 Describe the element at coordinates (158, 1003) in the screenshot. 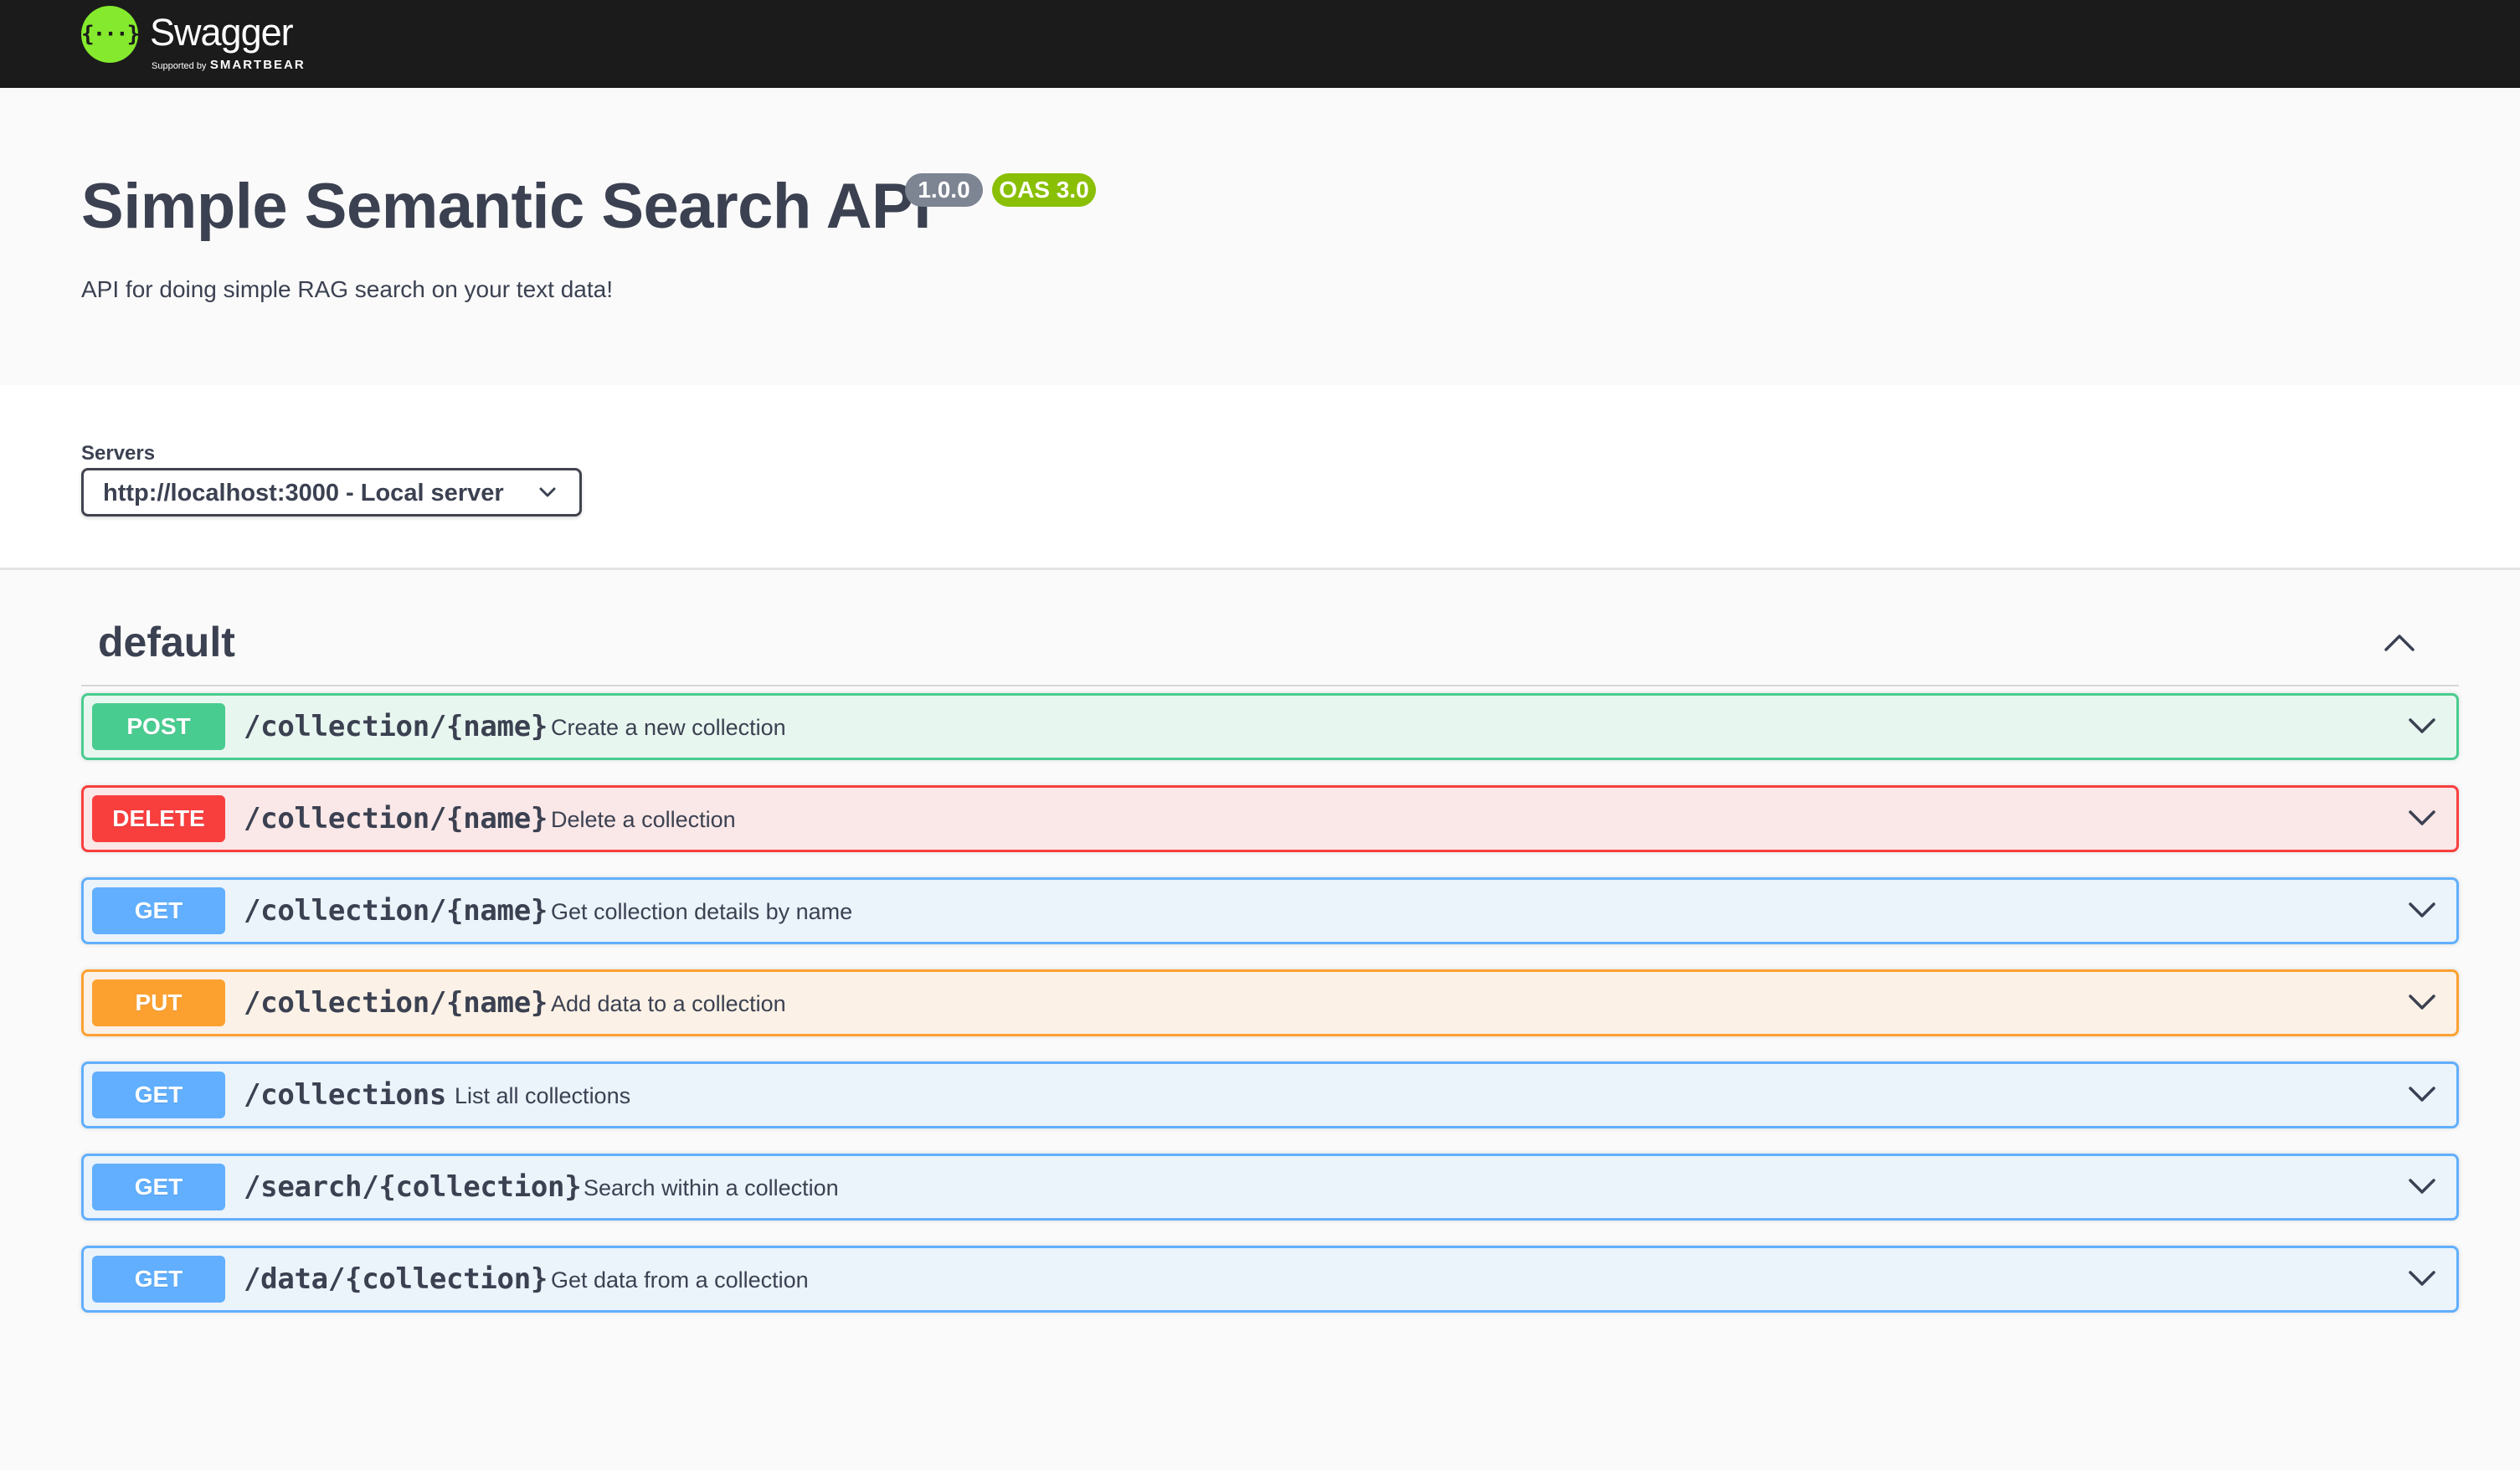

I see `method-badge: PUT` at that location.